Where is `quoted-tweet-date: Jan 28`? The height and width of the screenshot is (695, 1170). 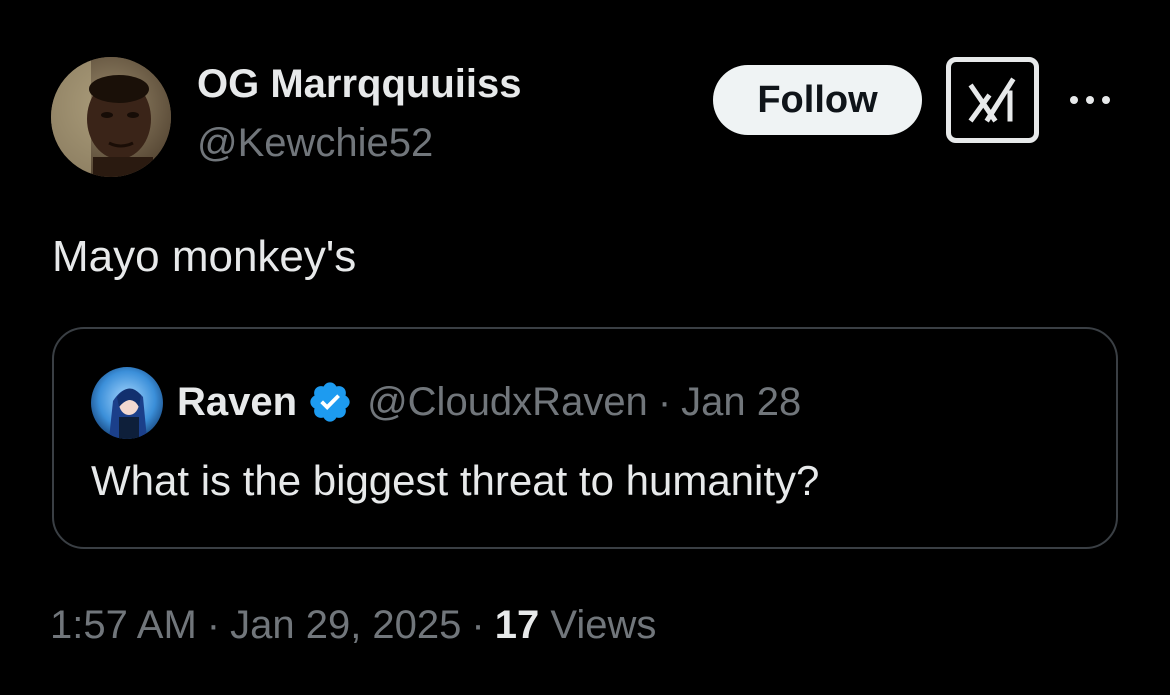 quoted-tweet-date: Jan 28 is located at coordinates (741, 402).